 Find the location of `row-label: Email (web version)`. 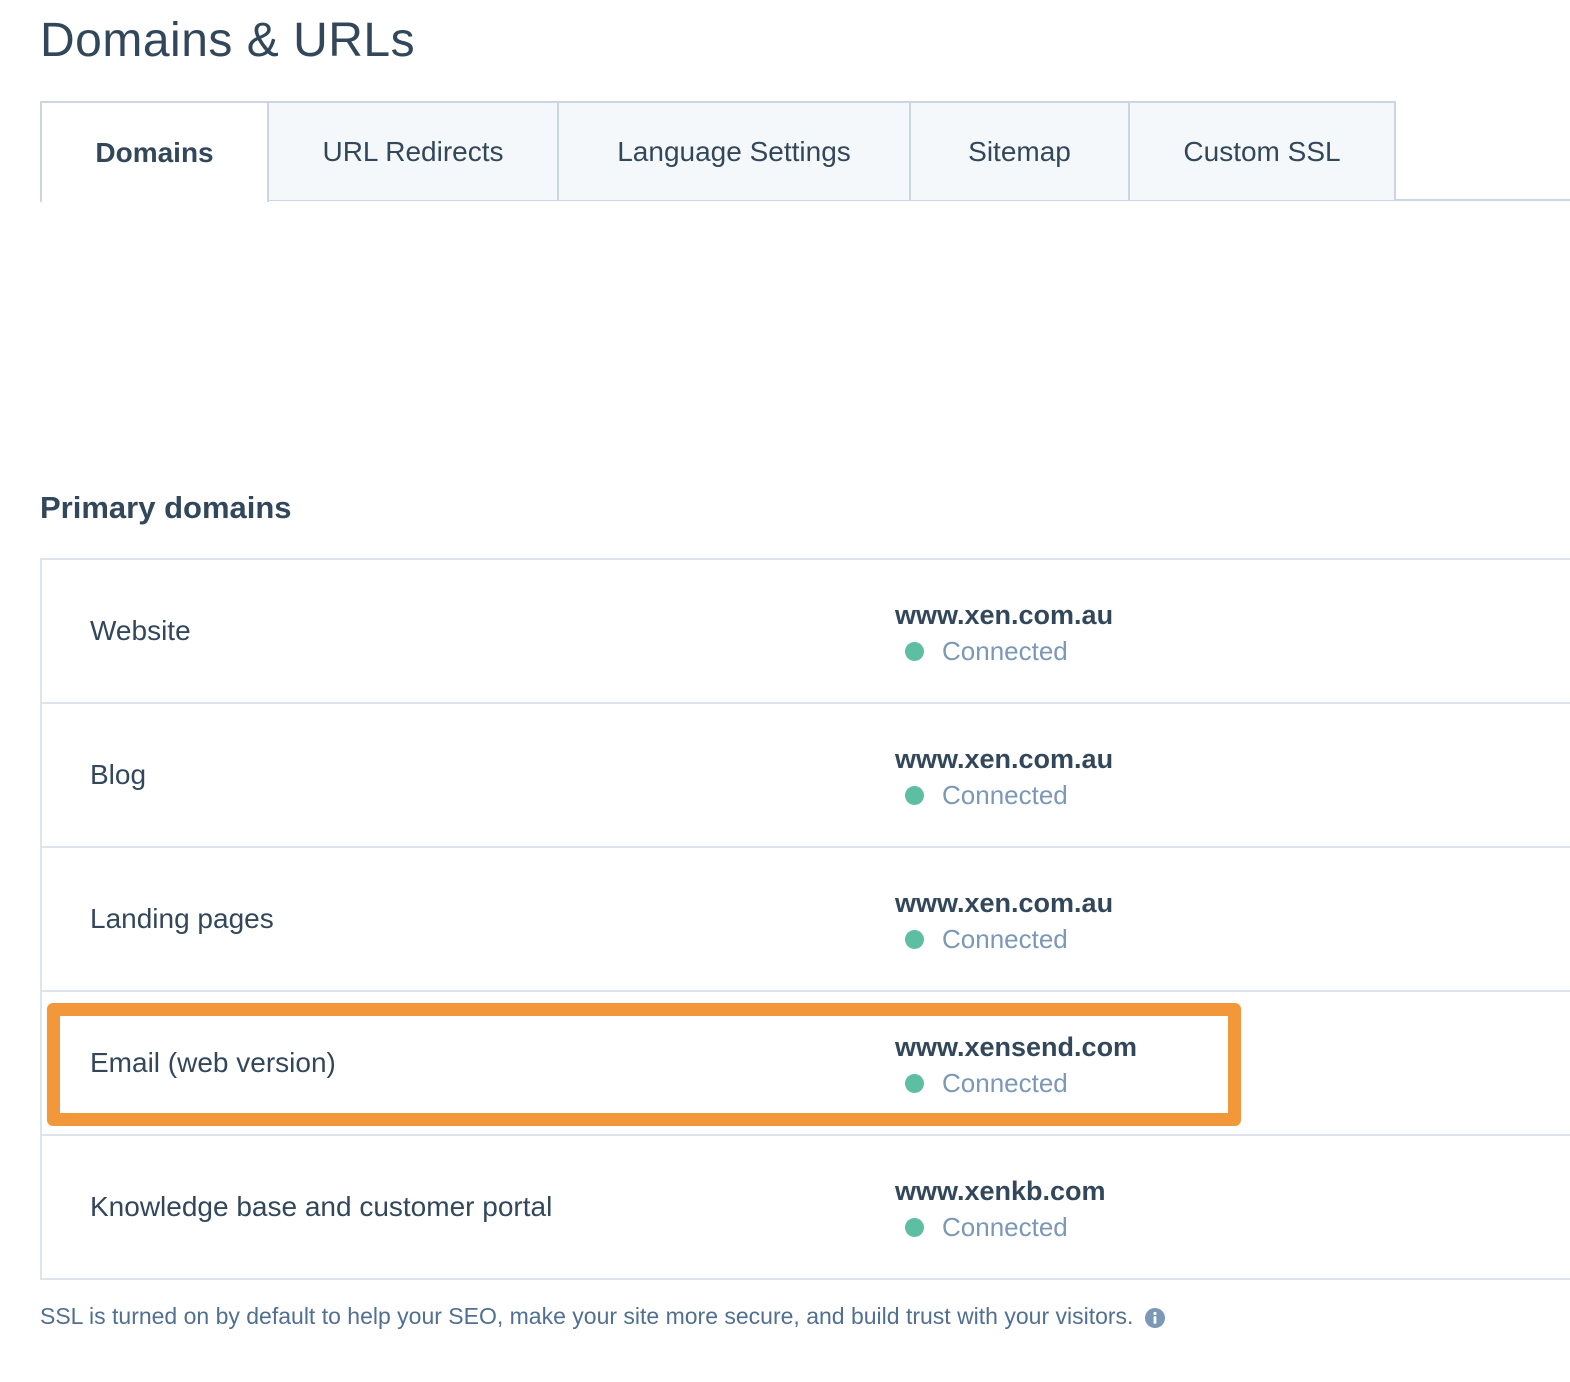

row-label: Email (web version) is located at coordinates (213, 1062).